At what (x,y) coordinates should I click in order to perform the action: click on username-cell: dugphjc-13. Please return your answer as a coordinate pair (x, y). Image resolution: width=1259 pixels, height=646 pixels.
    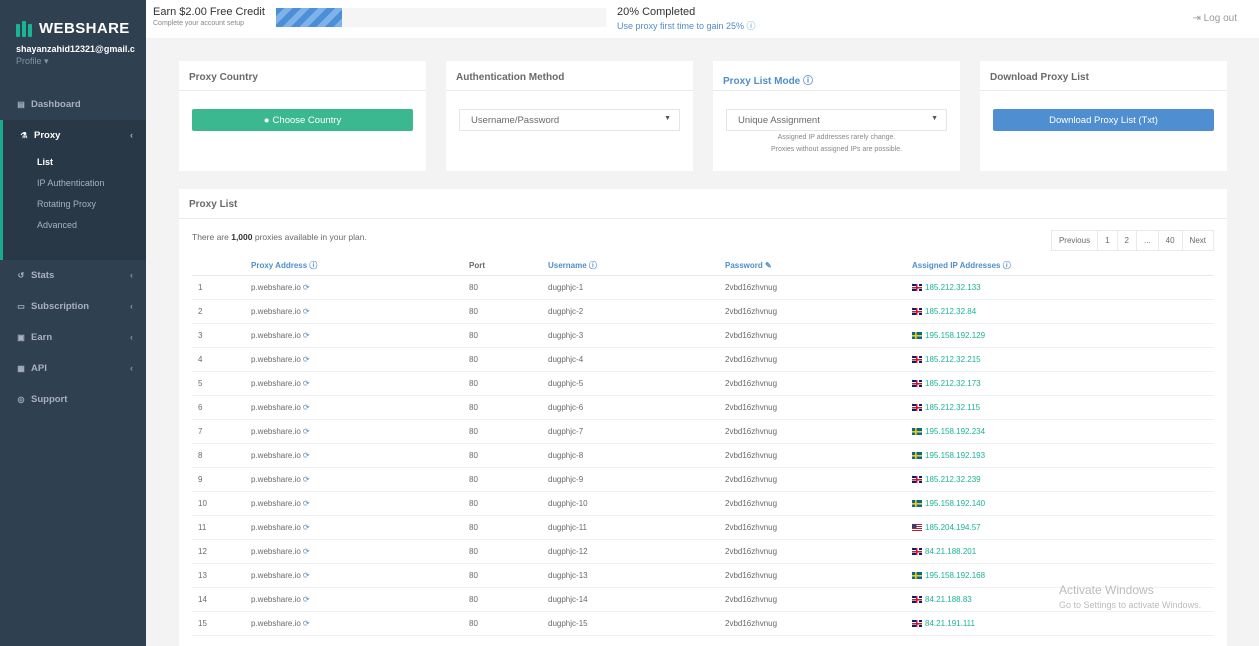
    Looking at the image, I should click on (636, 575).